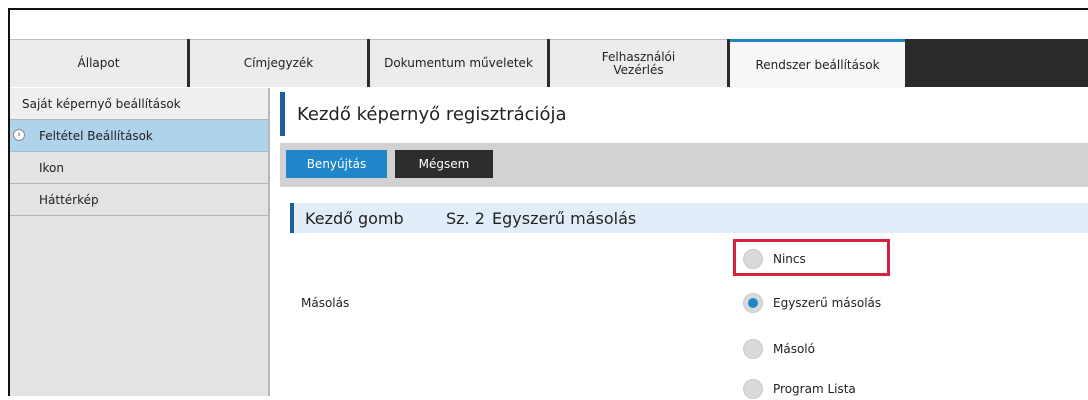  What do you see at coordinates (811, 257) in the screenshot?
I see `highlight-box` at bounding box center [811, 257].